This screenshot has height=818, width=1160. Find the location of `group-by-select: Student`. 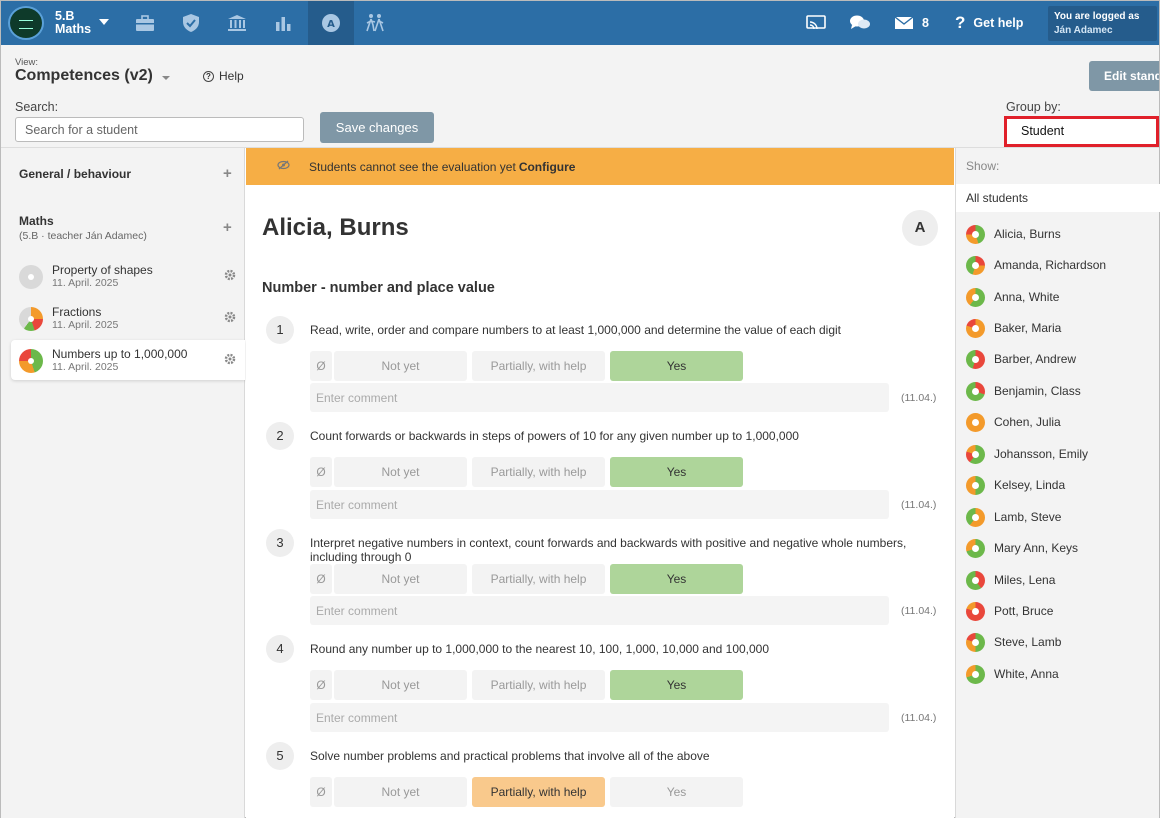

group-by-select: Student is located at coordinates (1081, 131).